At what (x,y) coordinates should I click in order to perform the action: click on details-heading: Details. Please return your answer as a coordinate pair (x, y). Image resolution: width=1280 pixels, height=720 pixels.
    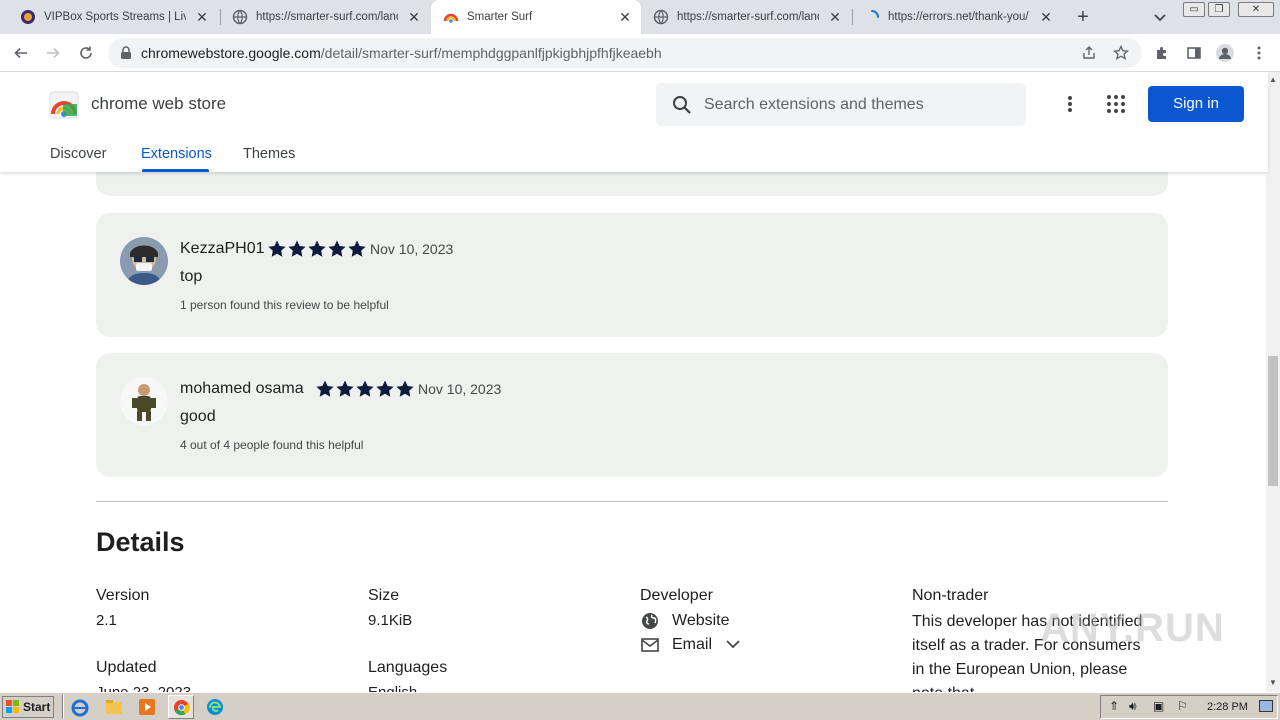
    Looking at the image, I should click on (140, 542).